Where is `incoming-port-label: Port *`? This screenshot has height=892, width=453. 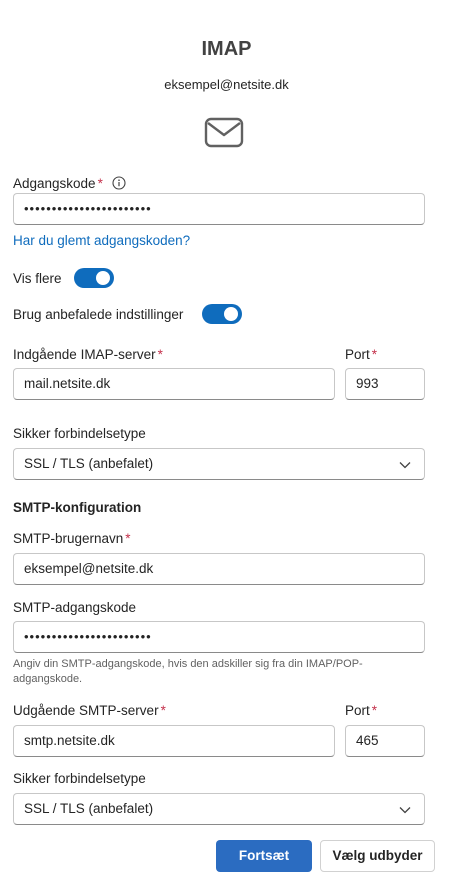
incoming-port-label: Port * is located at coordinates (361, 354).